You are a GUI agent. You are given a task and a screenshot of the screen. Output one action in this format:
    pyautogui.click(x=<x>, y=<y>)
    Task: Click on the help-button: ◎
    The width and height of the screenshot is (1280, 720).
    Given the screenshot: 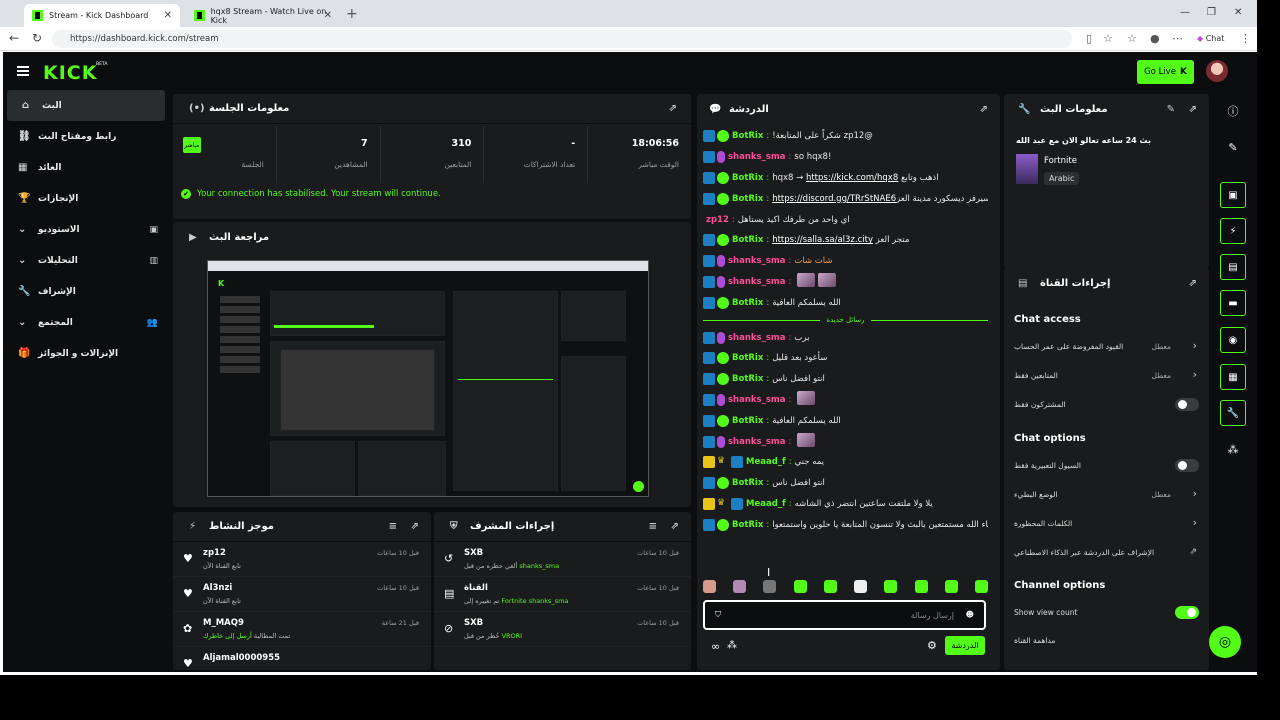 What is the action you would take?
    pyautogui.click(x=1225, y=642)
    